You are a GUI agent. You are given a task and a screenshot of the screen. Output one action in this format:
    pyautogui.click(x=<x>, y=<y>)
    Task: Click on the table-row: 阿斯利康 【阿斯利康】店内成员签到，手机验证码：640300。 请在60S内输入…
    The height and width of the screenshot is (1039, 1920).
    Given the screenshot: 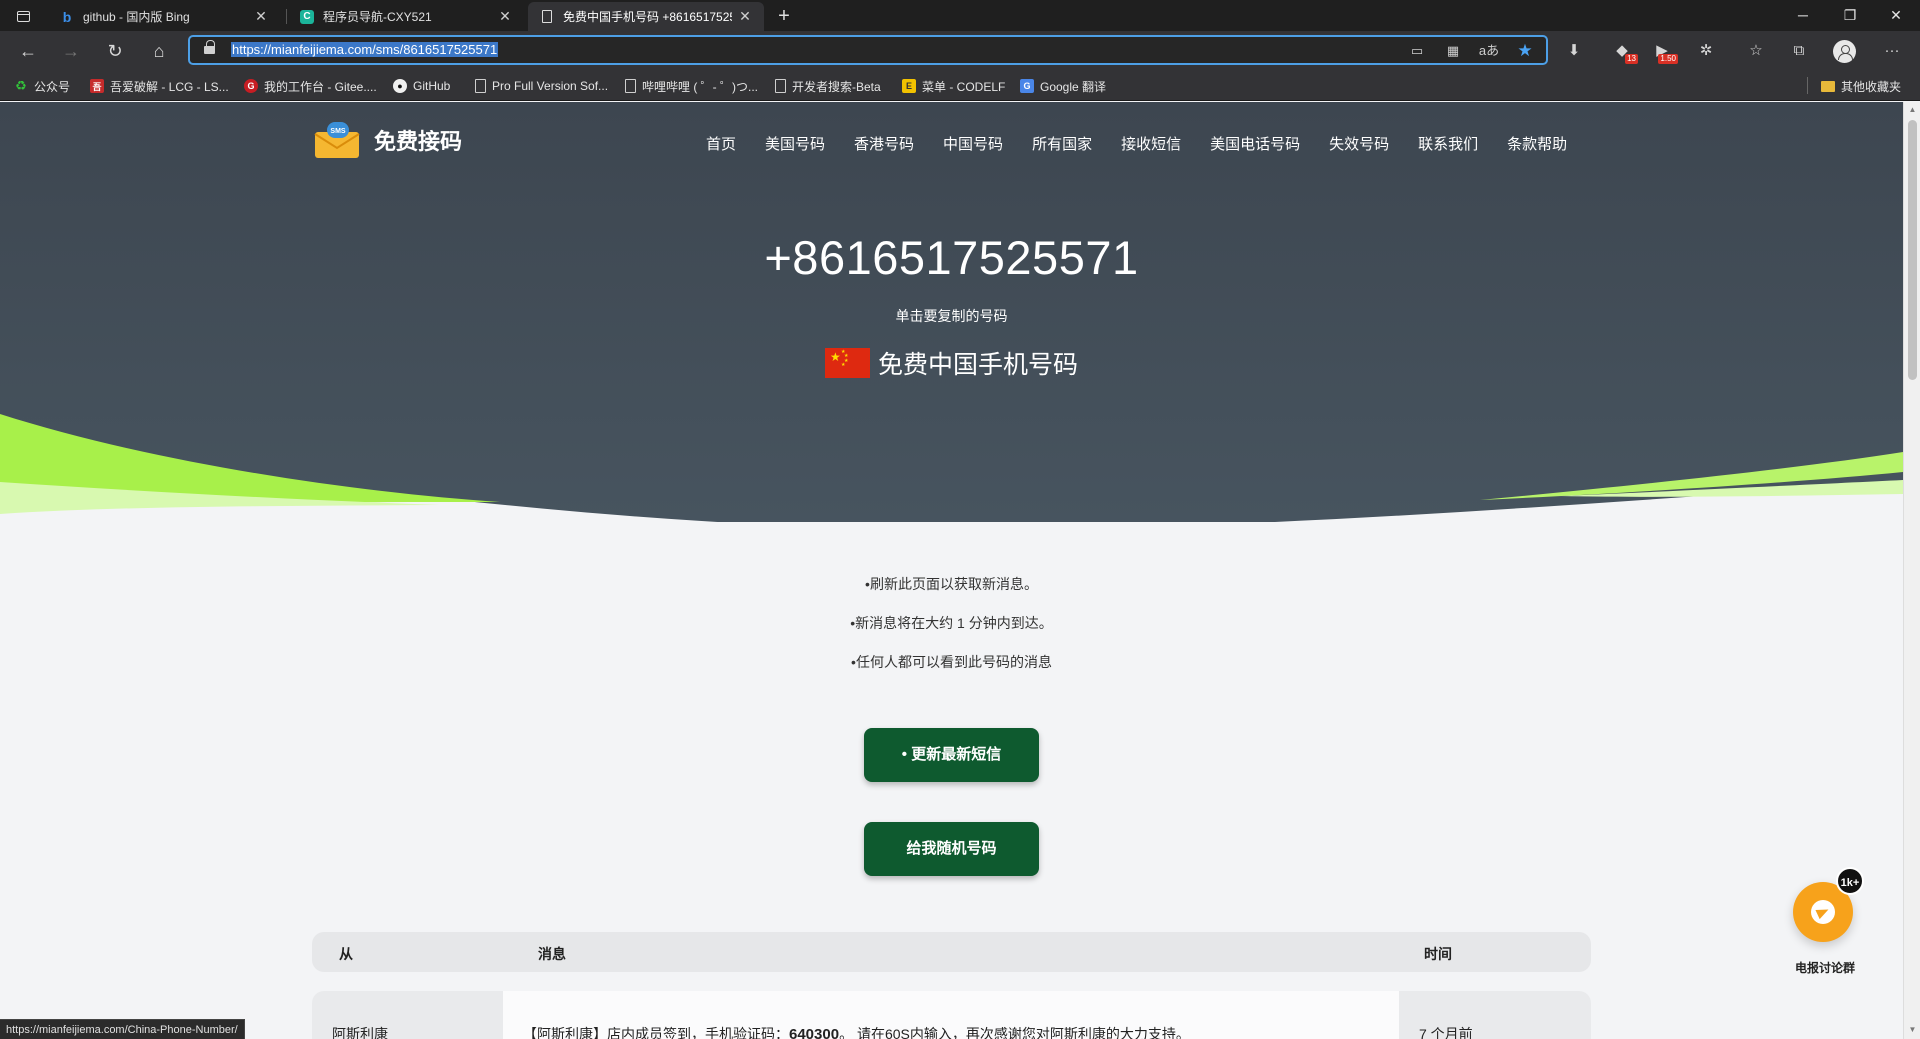 What is the action you would take?
    pyautogui.click(x=951, y=1015)
    